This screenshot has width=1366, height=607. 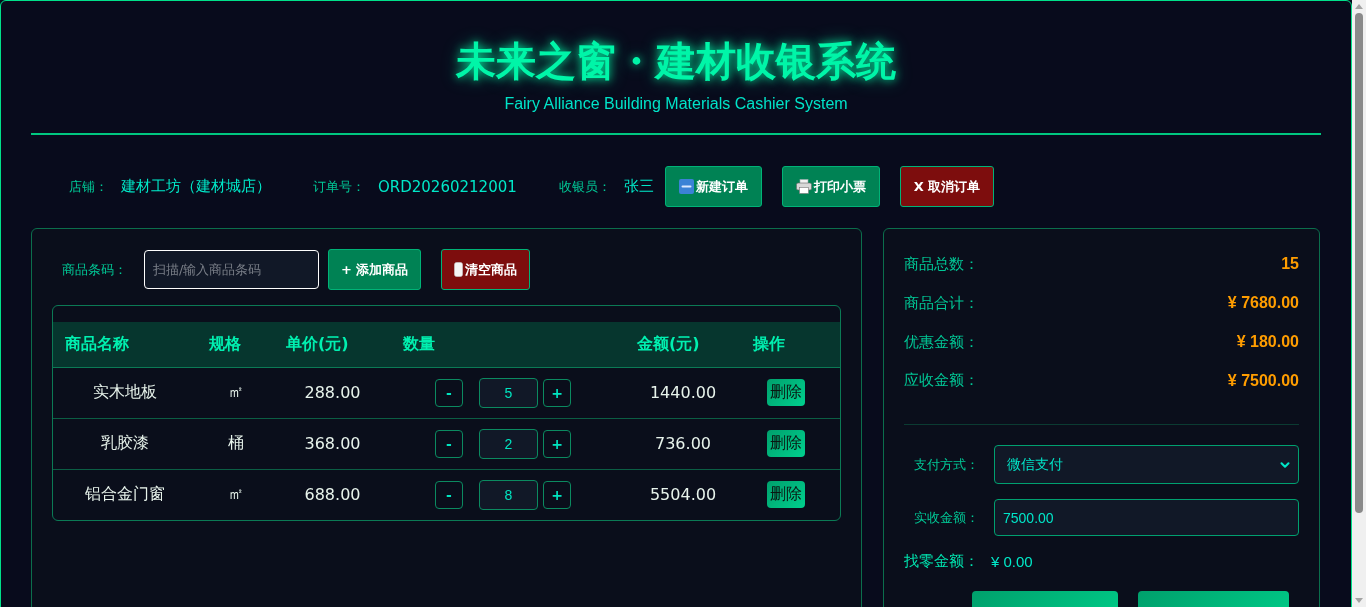 I want to click on summary-label: 优惠金额：, so click(x=941, y=342).